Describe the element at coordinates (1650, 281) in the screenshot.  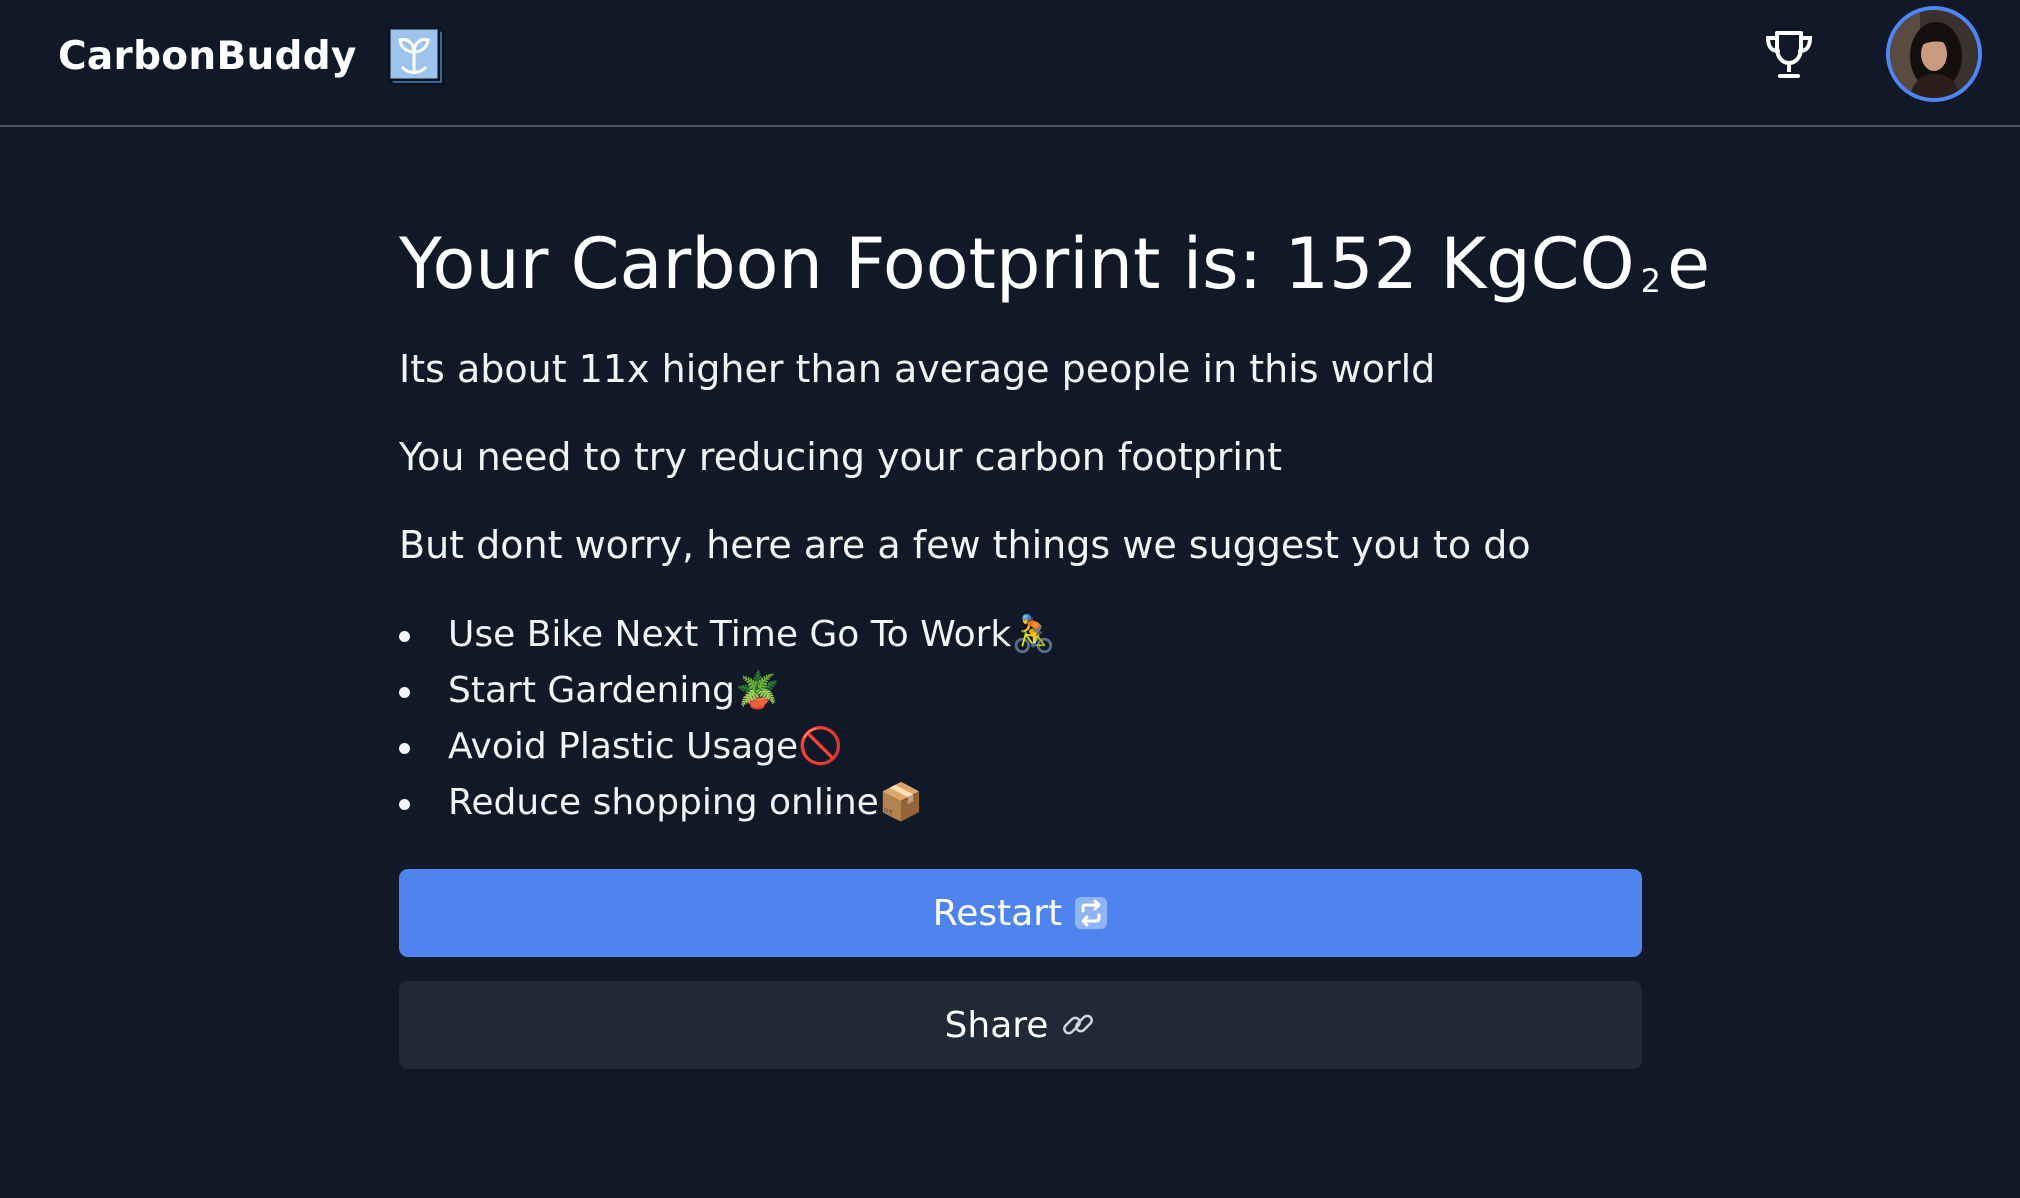
I see `headline-subscript: 2` at that location.